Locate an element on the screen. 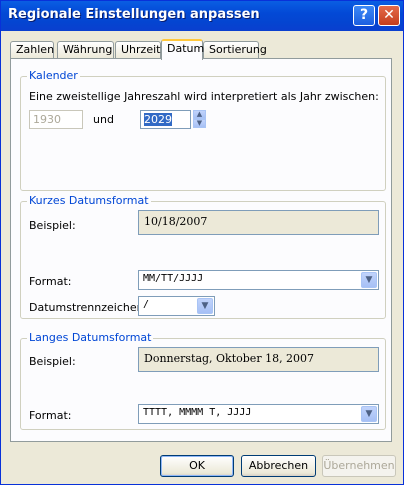  long-format-label: Format: is located at coordinates (50, 415).